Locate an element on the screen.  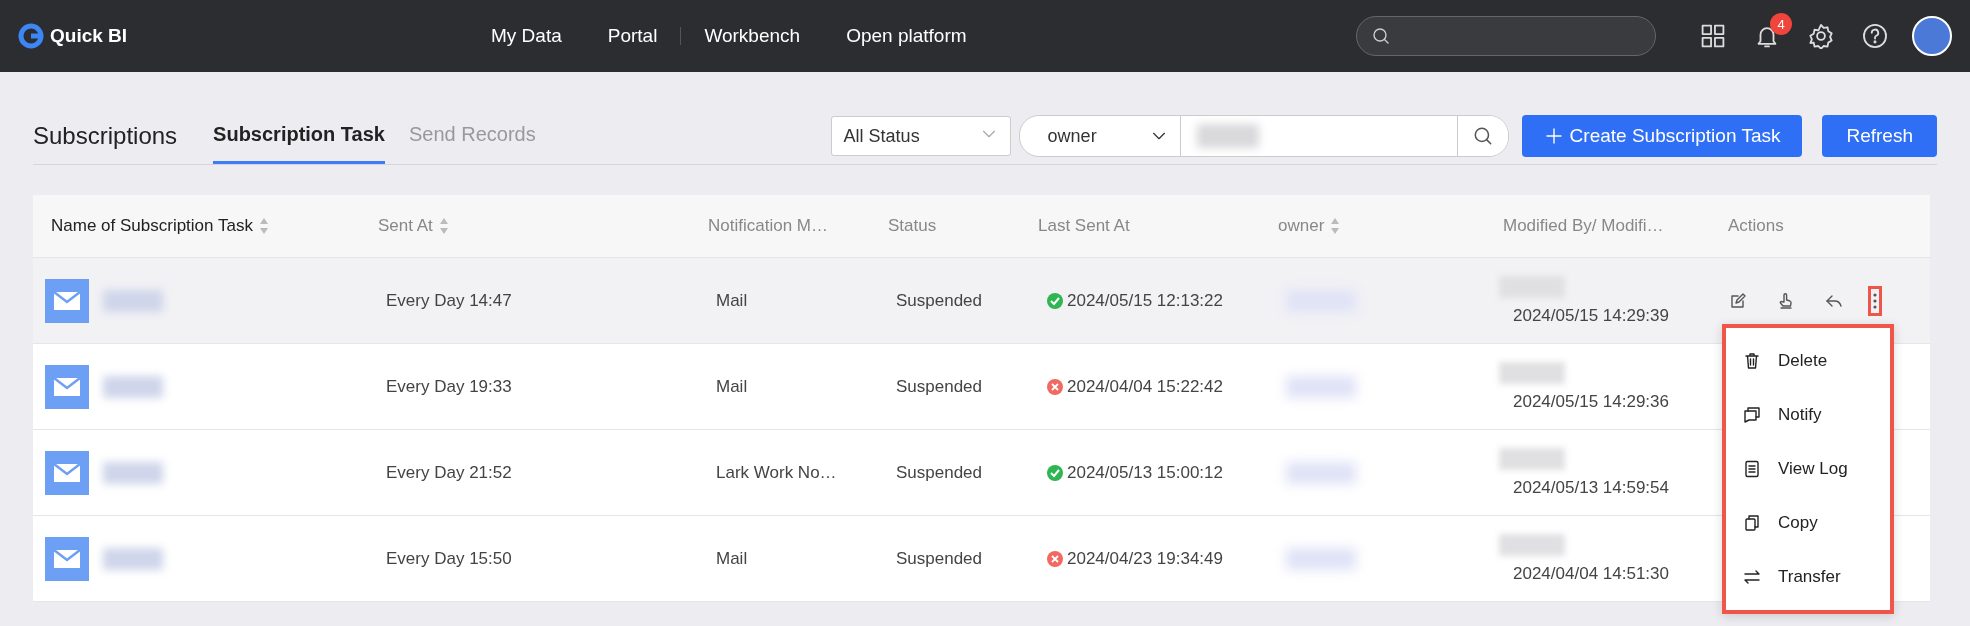
log-icon is located at coordinates (1752, 469).